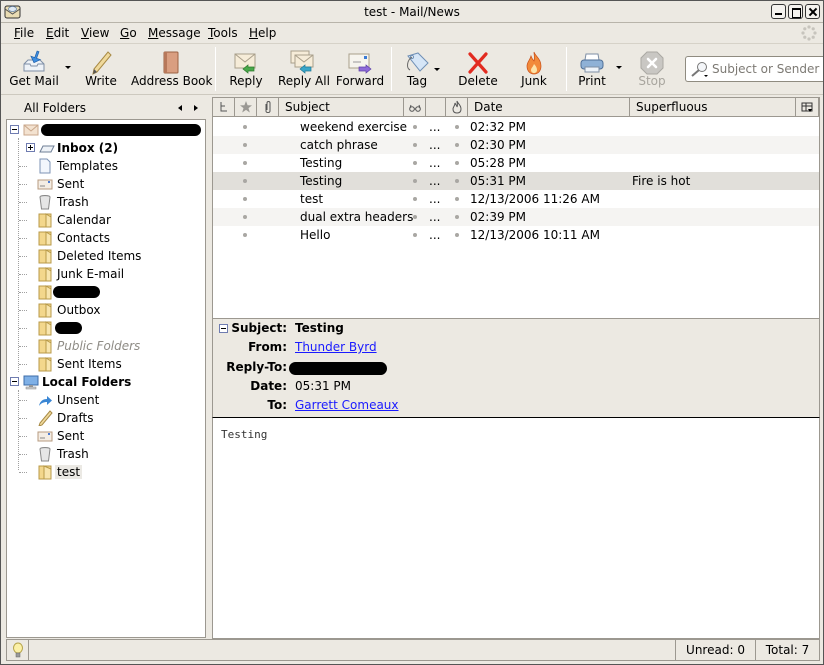 Image resolution: width=824 pixels, height=665 pixels. I want to click on prev-folder-view-arrow-icon, so click(180, 108).